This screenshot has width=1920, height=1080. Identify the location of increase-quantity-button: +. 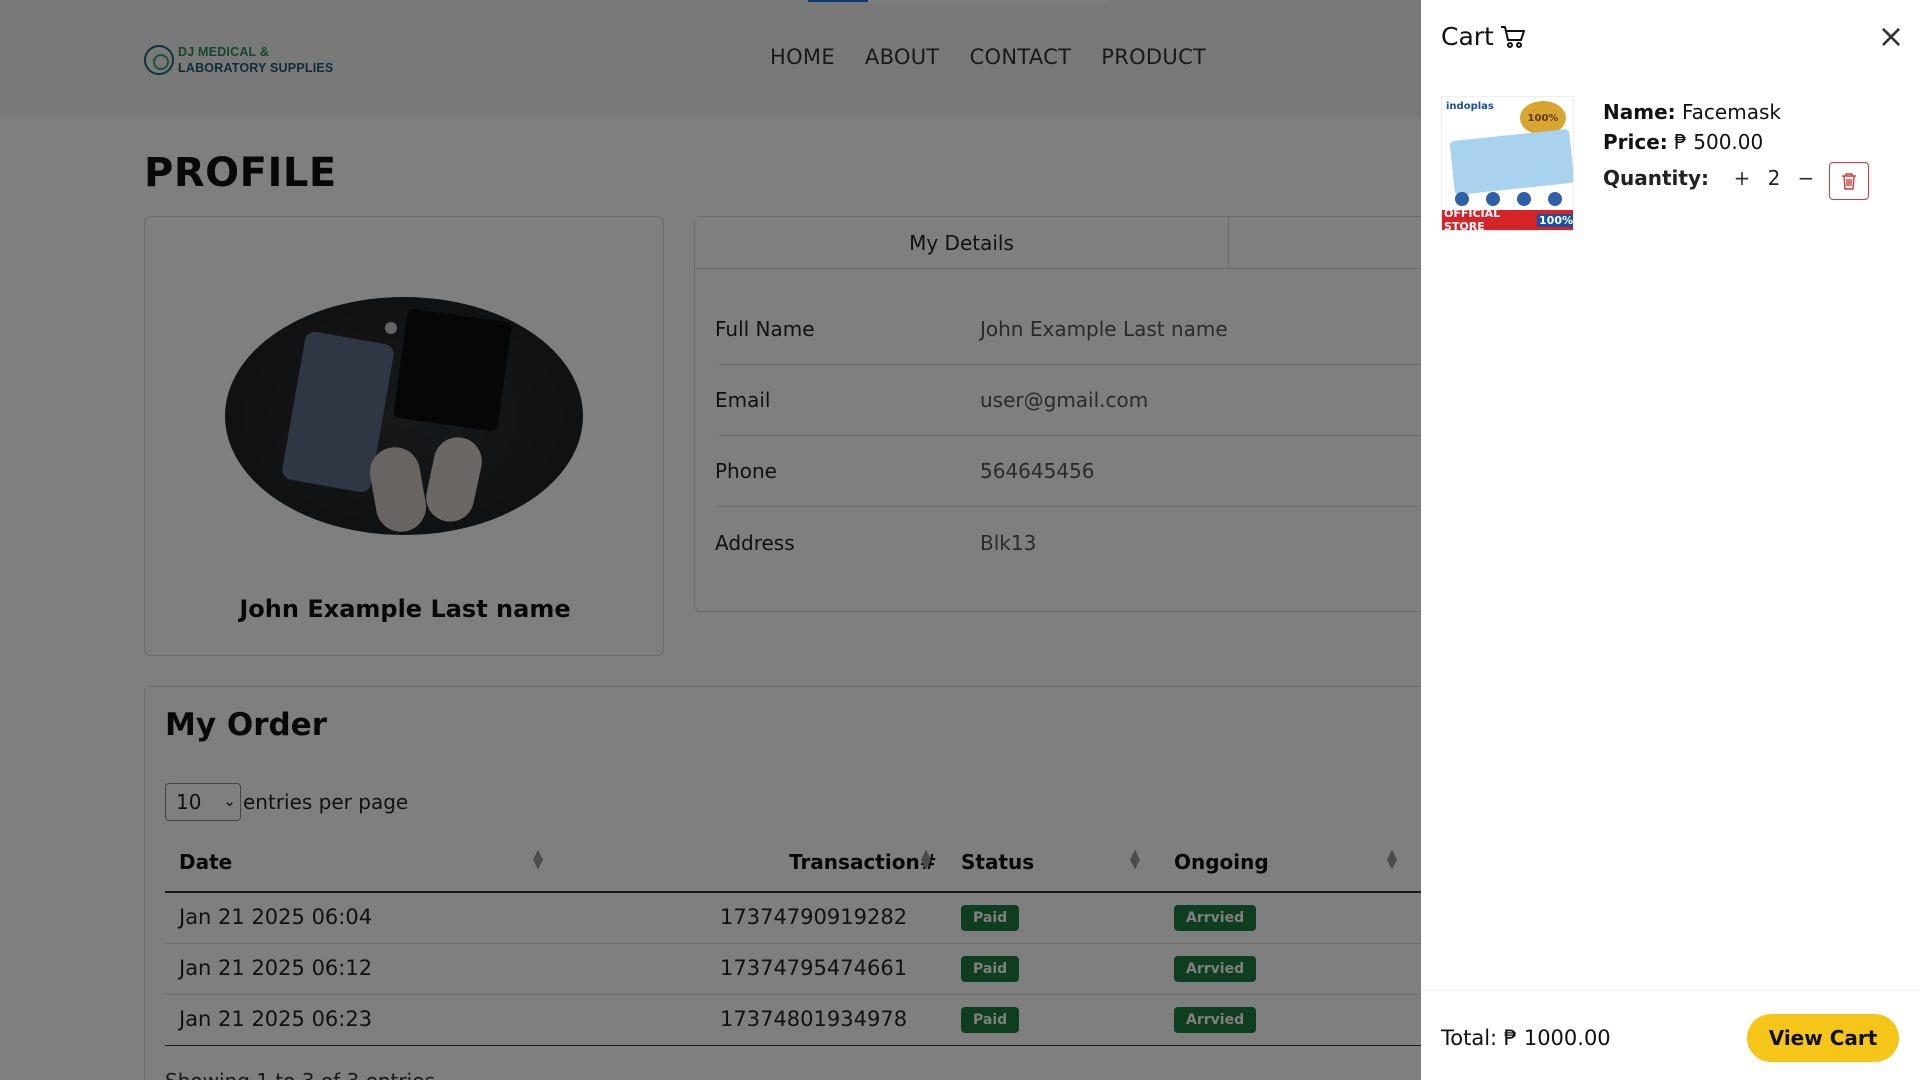
(1742, 178).